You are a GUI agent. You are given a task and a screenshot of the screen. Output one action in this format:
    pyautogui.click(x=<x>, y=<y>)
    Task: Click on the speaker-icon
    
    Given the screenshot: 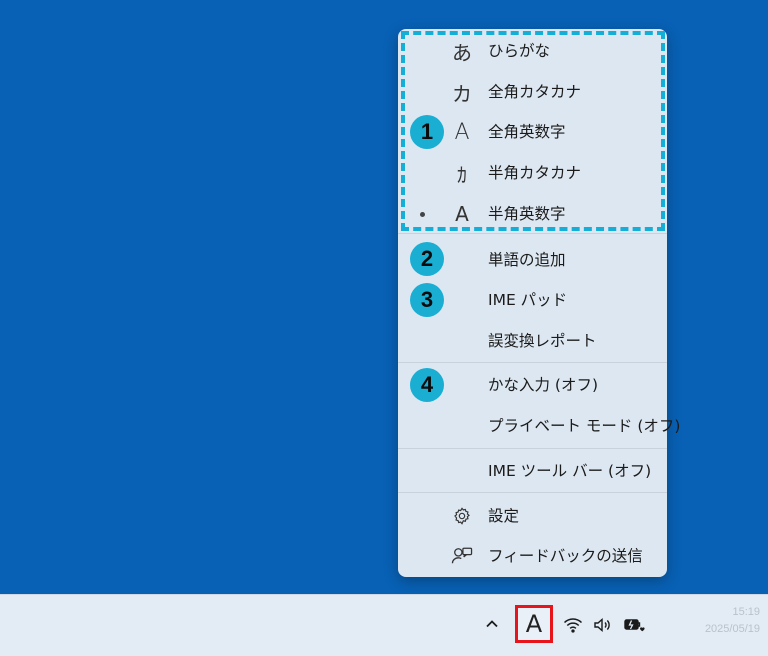 What is the action you would take?
    pyautogui.click(x=602, y=625)
    